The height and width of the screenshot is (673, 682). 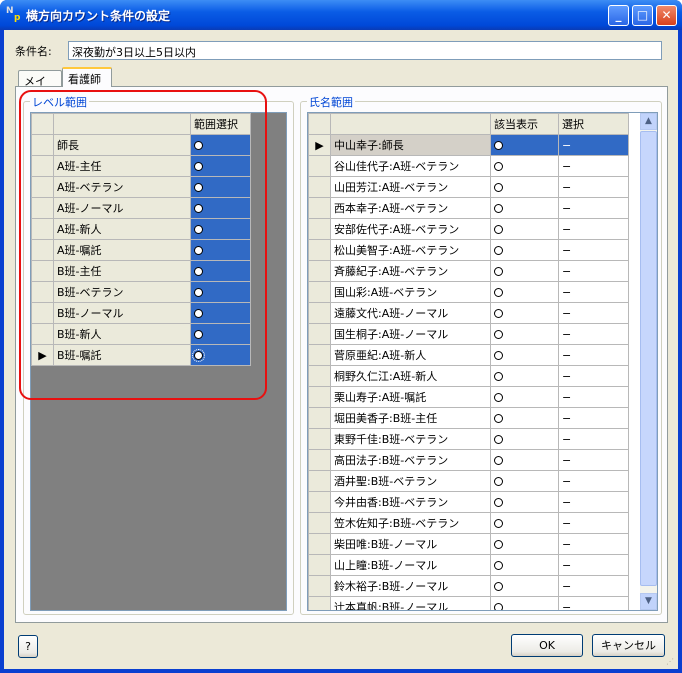 What do you see at coordinates (468, 250) in the screenshot?
I see `name-row: 松山美智子:A班-ベテラン −` at bounding box center [468, 250].